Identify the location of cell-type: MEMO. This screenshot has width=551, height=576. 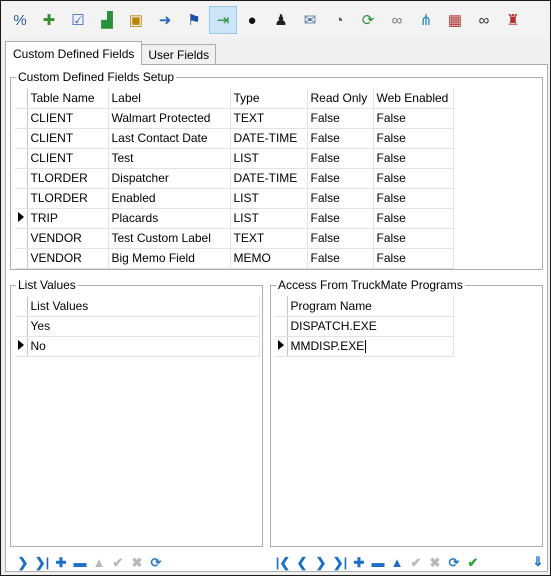
(269, 258).